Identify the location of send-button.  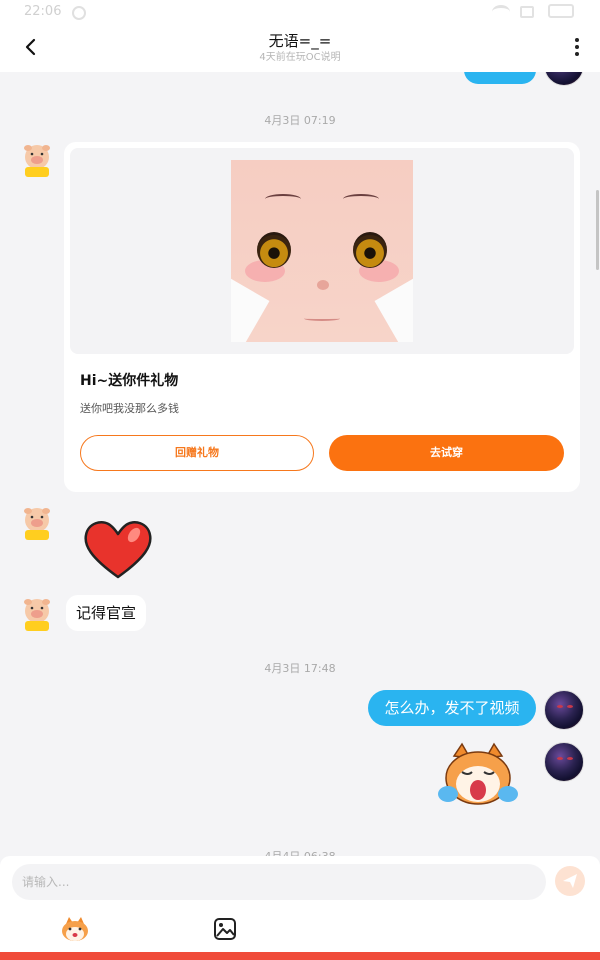
(570, 881).